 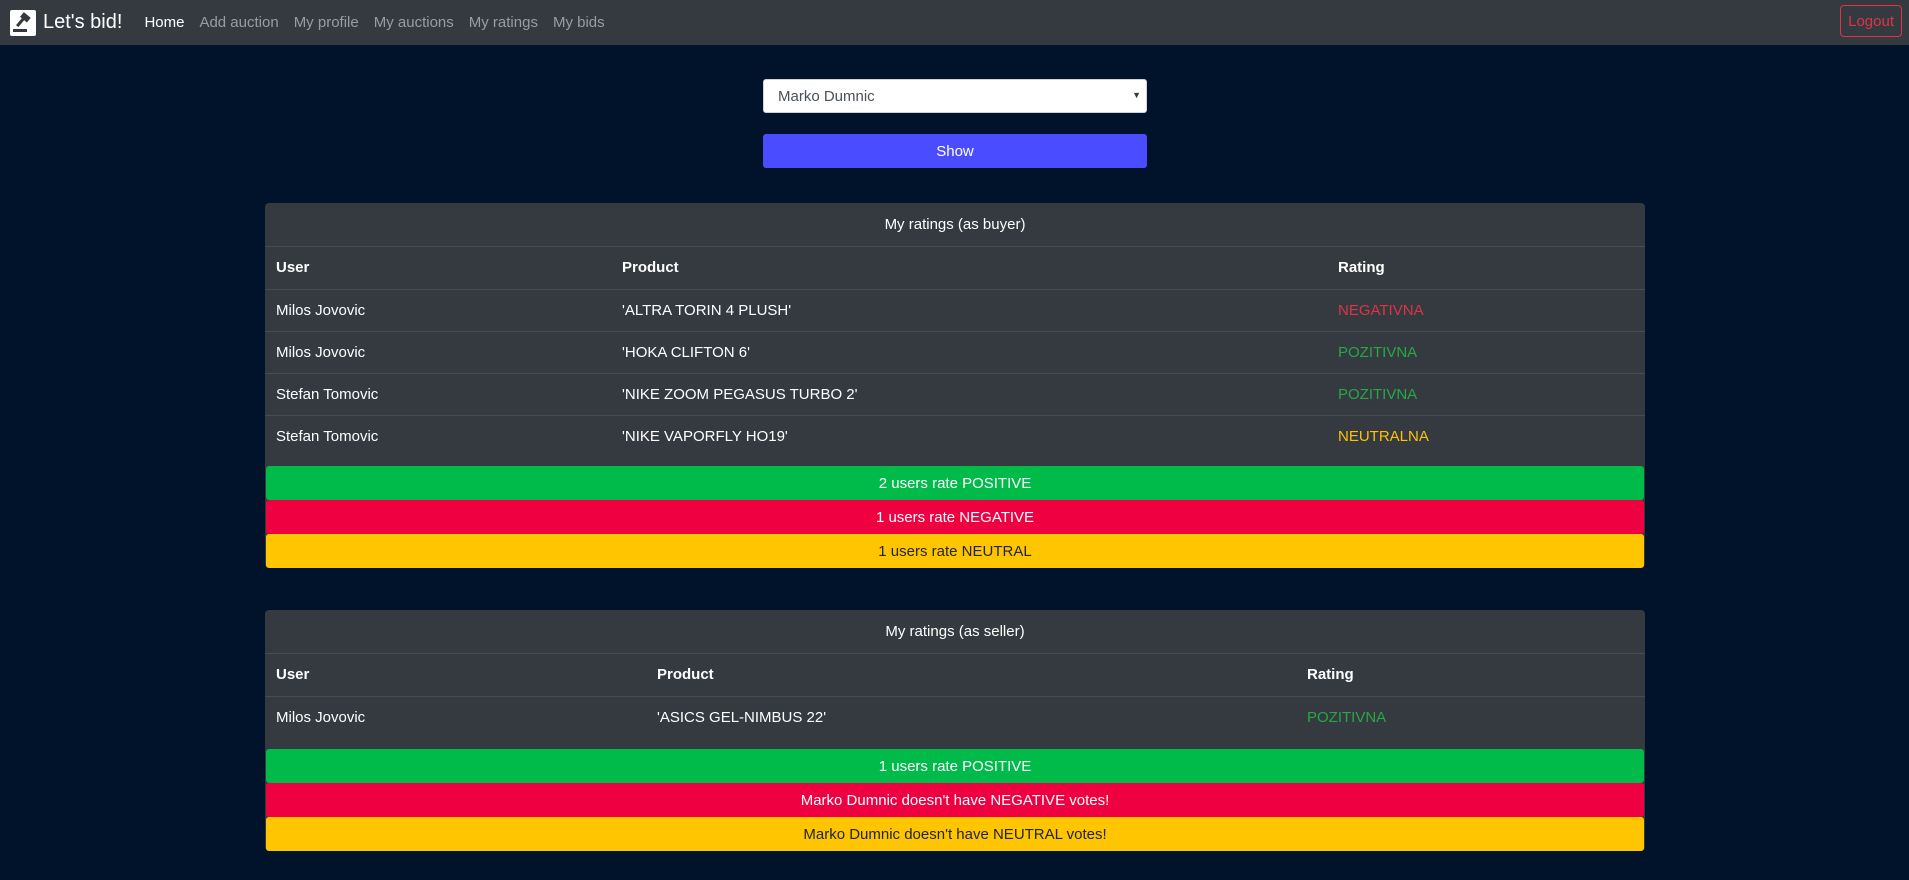 I want to click on user-select: Marko Dumnic ▼, so click(x=955, y=96).